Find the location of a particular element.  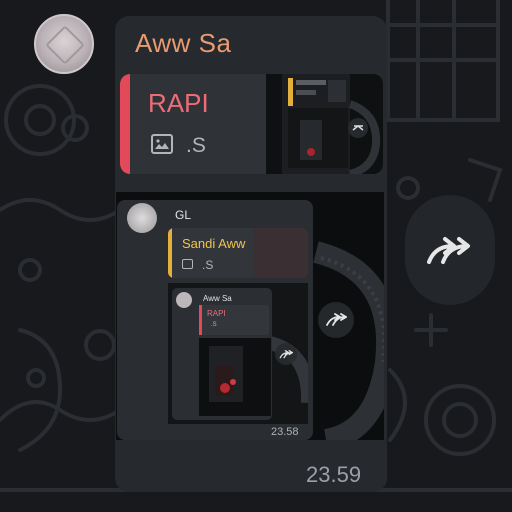

forward-button is located at coordinates (450, 250).